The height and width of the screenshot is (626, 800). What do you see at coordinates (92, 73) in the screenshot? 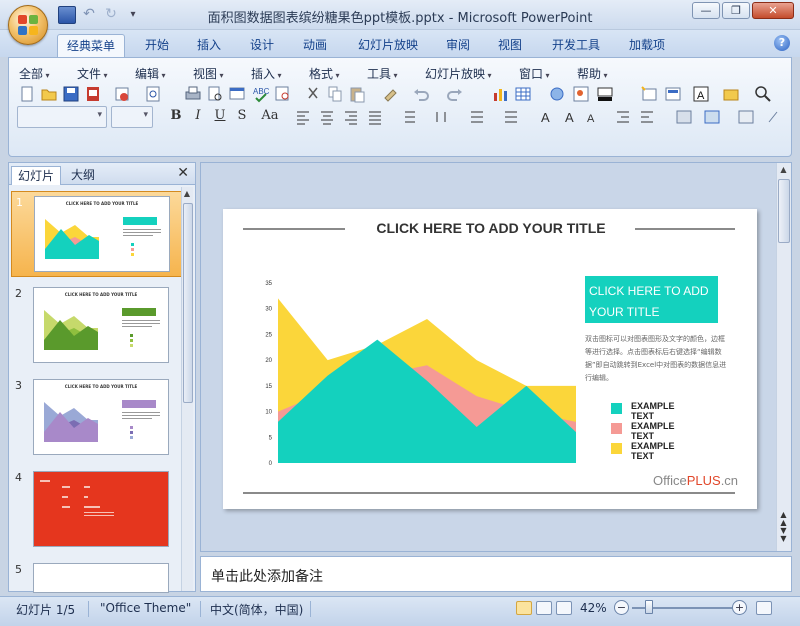
I see `menu-file: 文件` at bounding box center [92, 73].